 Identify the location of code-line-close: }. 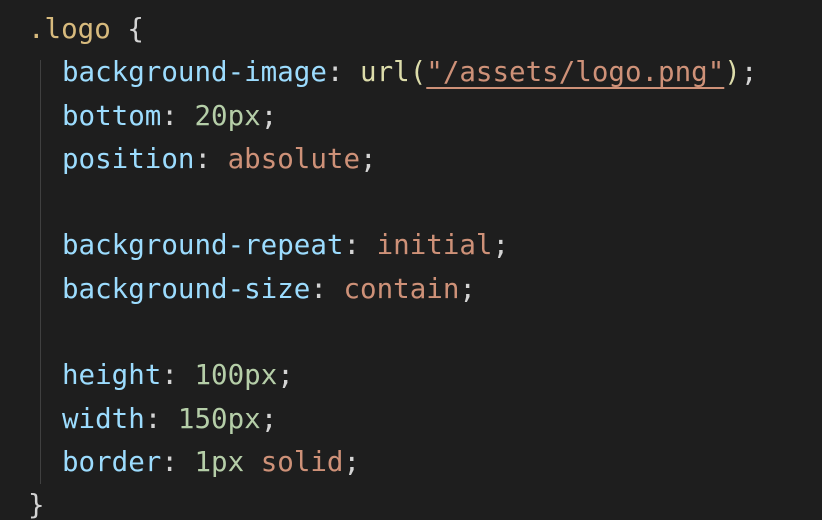
(411, 502).